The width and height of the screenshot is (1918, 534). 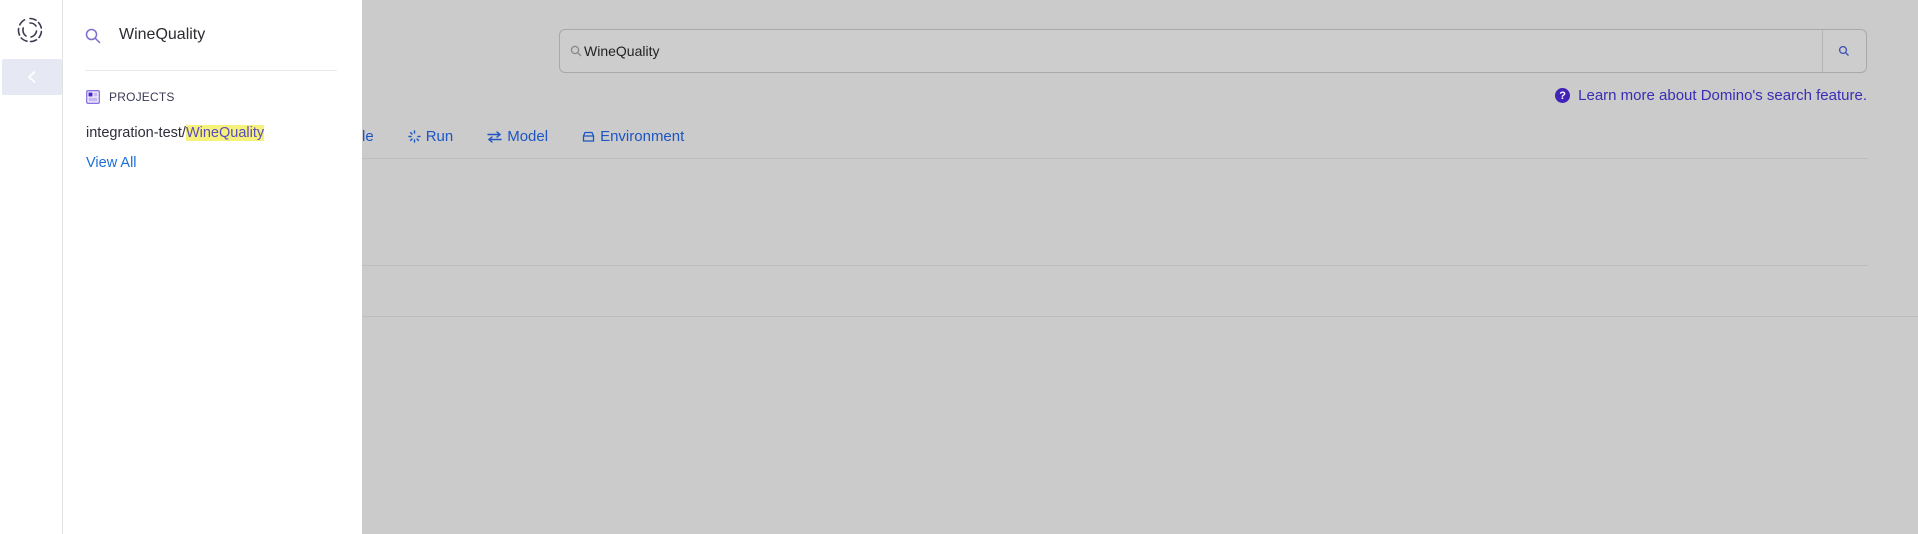 I want to click on tab-run: Run, so click(x=430, y=136).